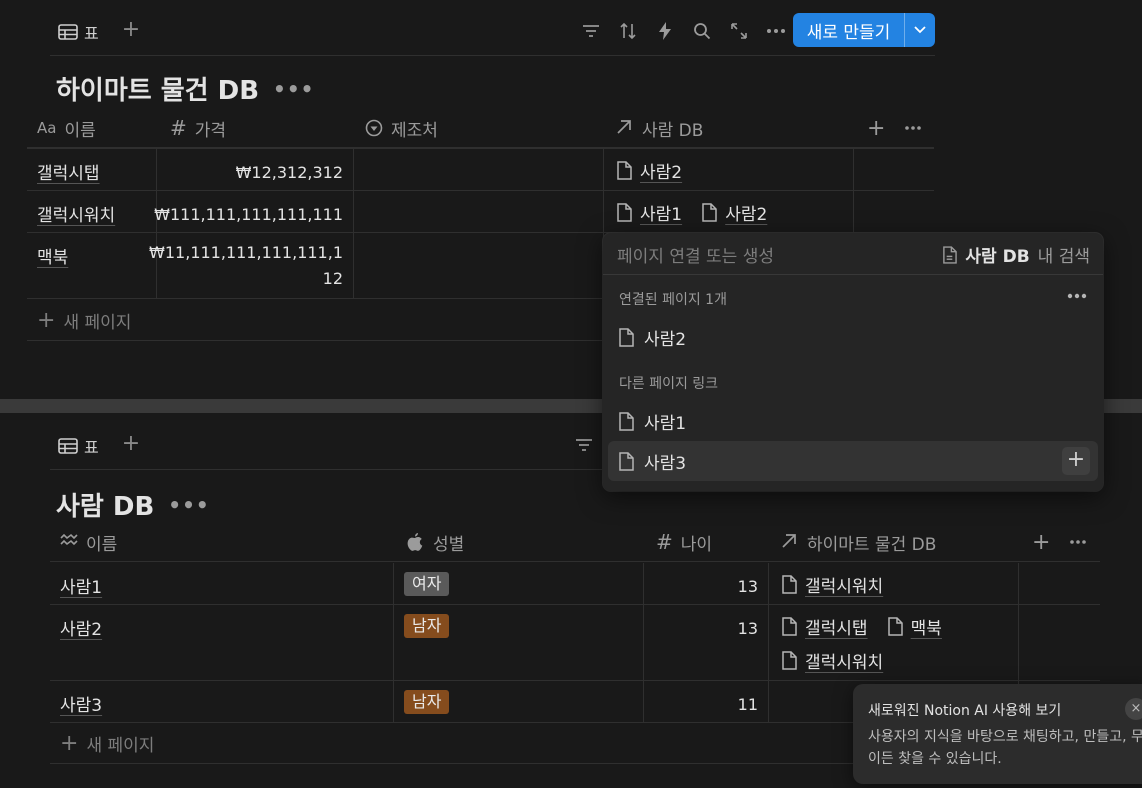 The image size is (1142, 788). What do you see at coordinates (729, 169) in the screenshot?
I see `row-relation: 사람2` at bounding box center [729, 169].